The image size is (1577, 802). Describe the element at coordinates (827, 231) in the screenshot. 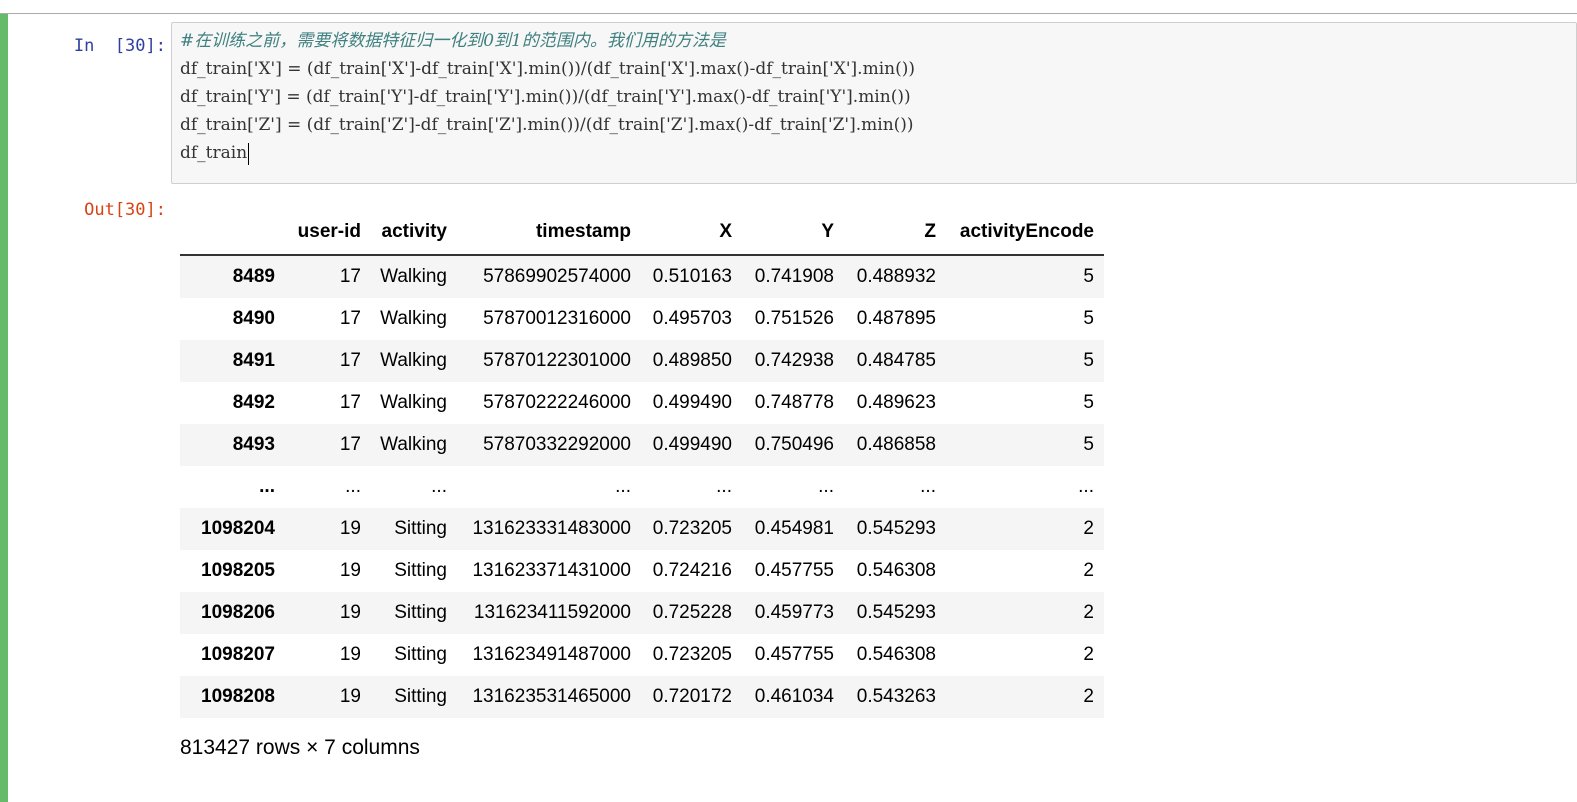

I see `column-header: Y` at that location.